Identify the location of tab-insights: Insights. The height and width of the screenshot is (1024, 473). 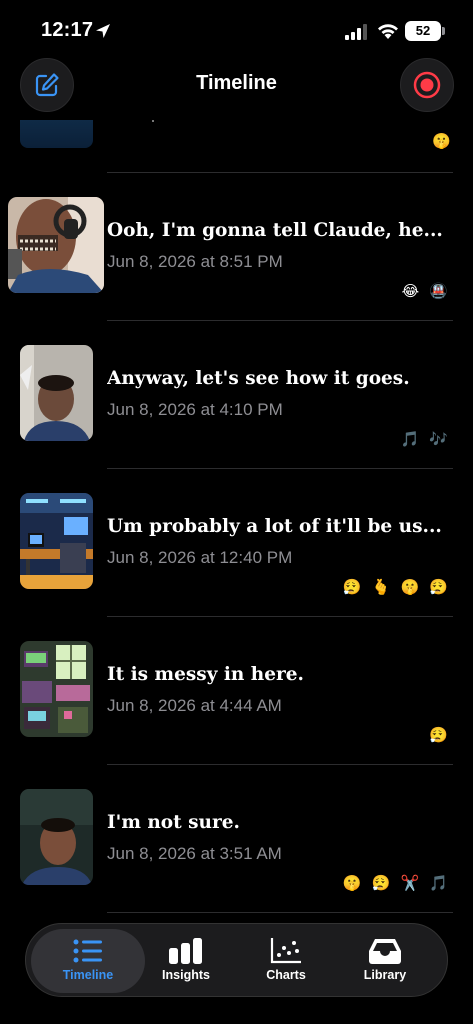
(186, 961).